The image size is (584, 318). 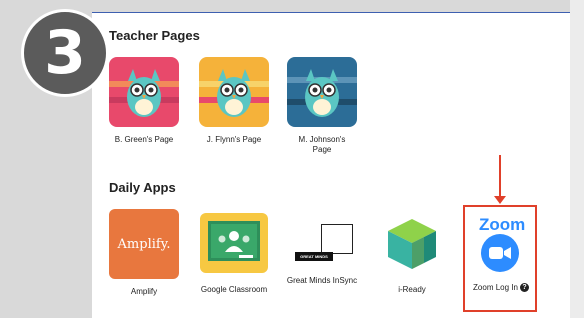 I want to click on teacher-tile-johnson: M. Johnson's Page, so click(x=322, y=106).